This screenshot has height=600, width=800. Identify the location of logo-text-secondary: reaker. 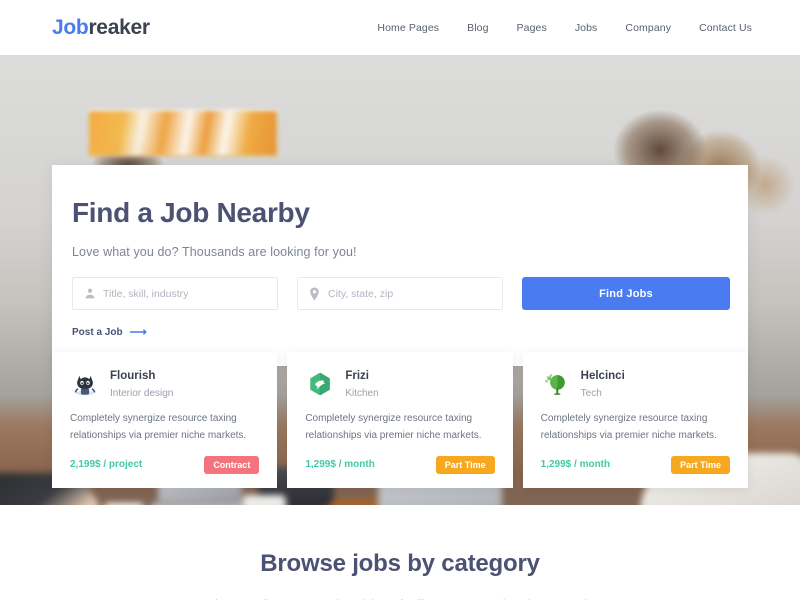
(119, 27).